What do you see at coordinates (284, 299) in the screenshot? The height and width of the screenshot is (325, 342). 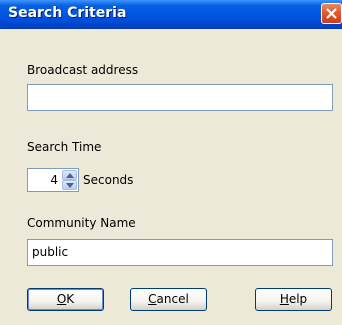 I see `help-mnemonic: H` at bounding box center [284, 299].